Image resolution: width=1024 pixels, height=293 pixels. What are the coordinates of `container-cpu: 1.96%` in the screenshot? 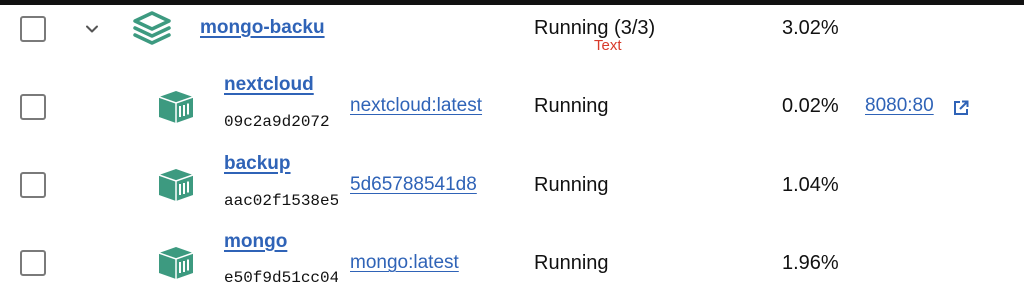 It's located at (810, 263).